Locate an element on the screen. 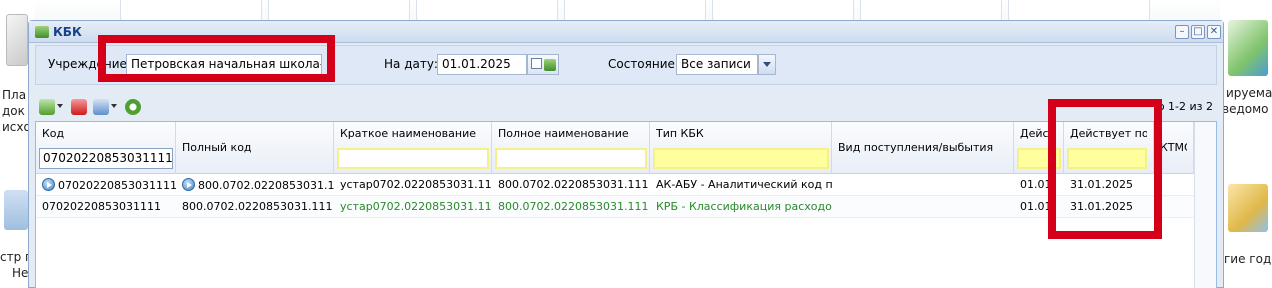 The image size is (1272, 288). pager-info: о 1-2 из 2 is located at coordinates (1185, 106).